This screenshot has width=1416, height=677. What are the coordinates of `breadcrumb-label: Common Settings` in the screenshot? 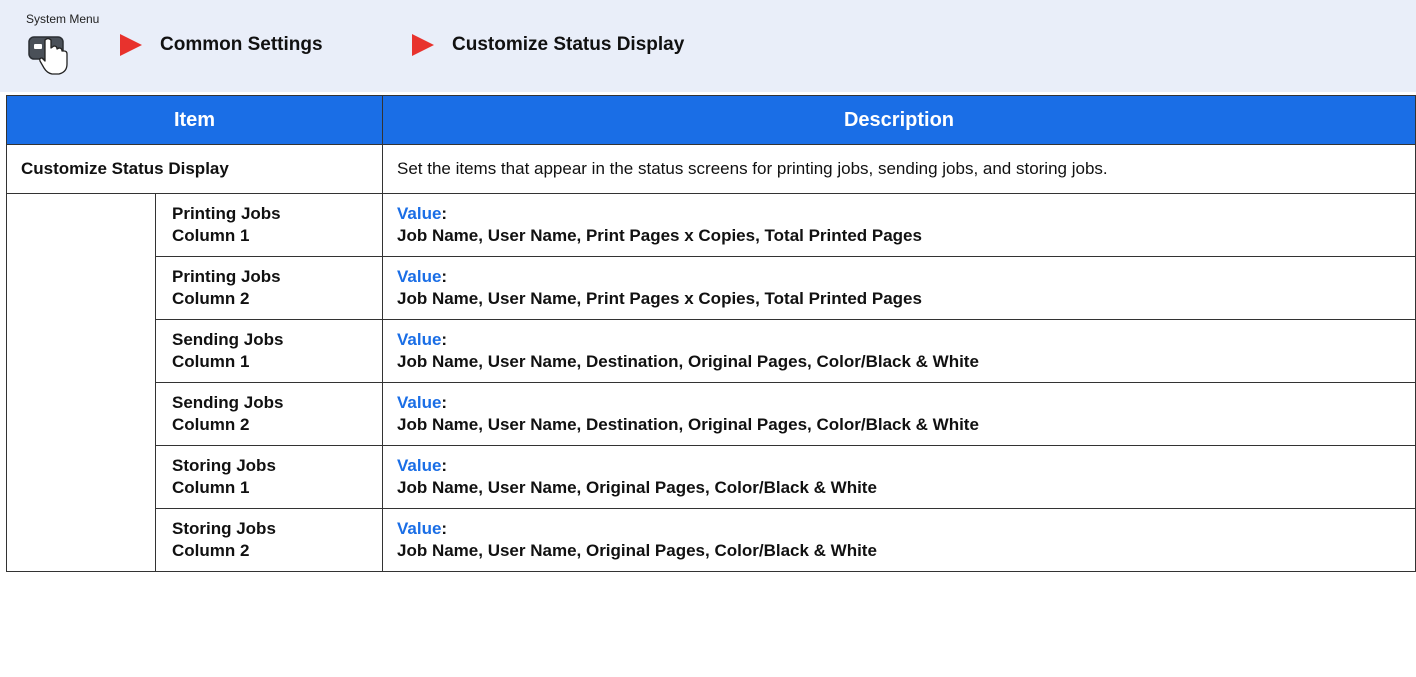 It's located at (241, 44).